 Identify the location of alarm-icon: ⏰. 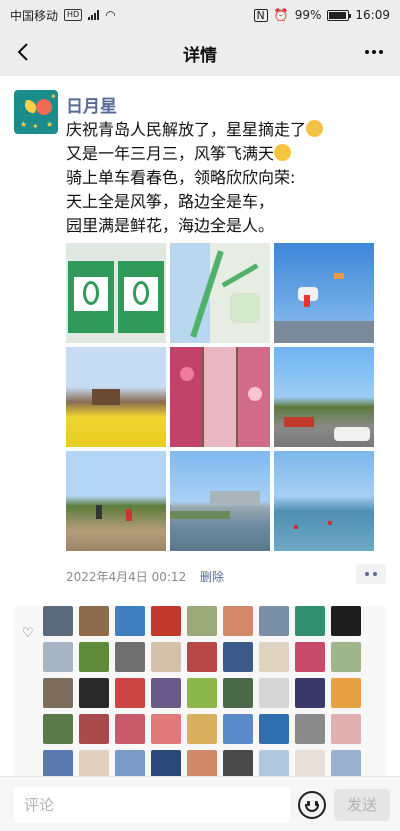
(281, 15).